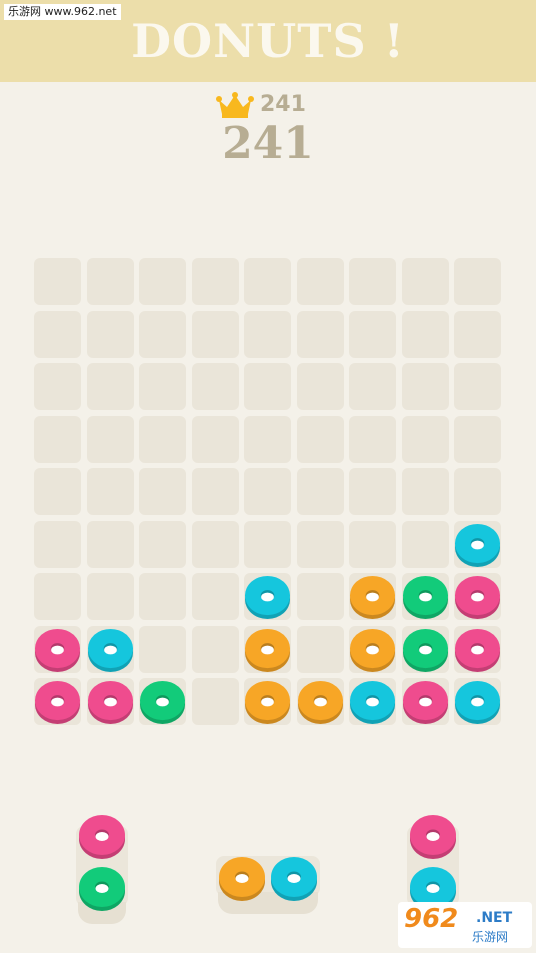 Image resolution: width=536 pixels, height=953 pixels. I want to click on best-score-value: 241, so click(283, 104).